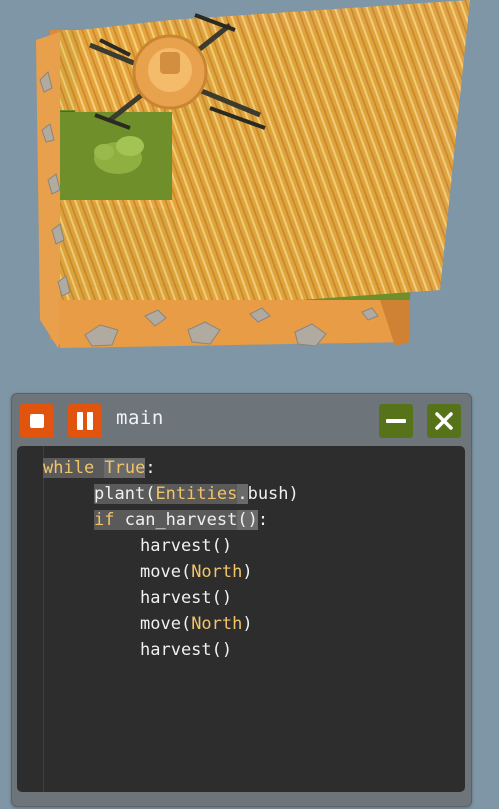 This screenshot has height=809, width=499. I want to click on keyword-while: while, so click(69, 468).